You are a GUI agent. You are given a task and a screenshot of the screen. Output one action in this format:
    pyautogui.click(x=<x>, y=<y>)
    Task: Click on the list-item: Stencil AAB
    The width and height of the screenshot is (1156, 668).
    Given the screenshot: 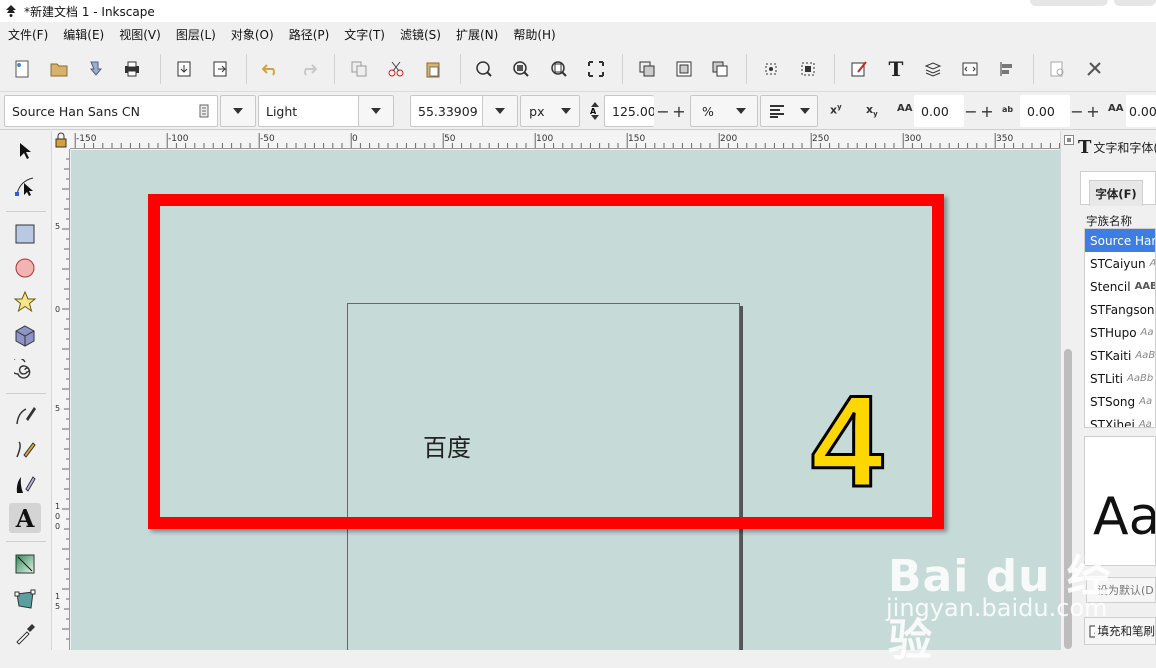 What is the action you would take?
    pyautogui.click(x=1120, y=286)
    